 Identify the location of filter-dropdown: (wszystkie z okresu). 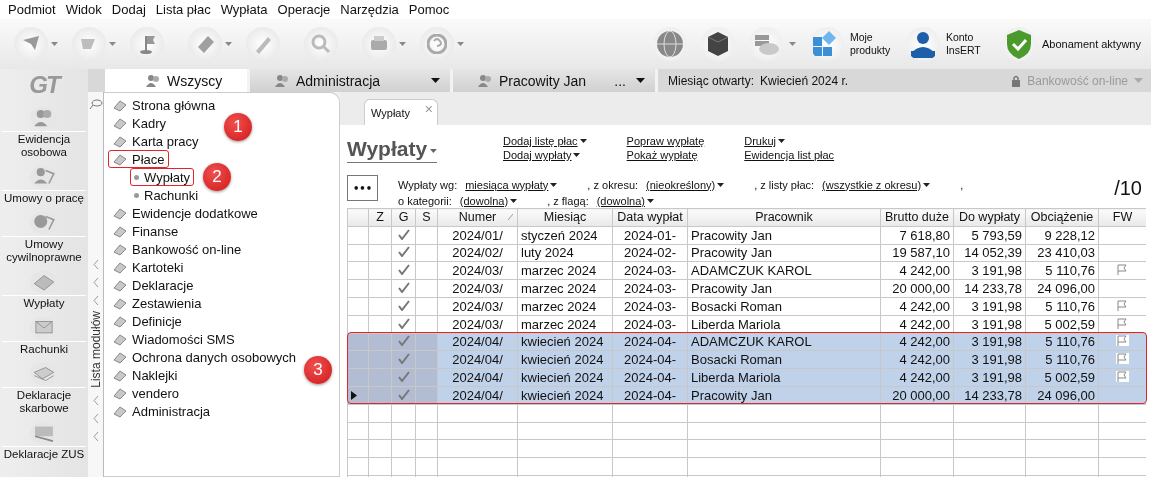
(876, 184).